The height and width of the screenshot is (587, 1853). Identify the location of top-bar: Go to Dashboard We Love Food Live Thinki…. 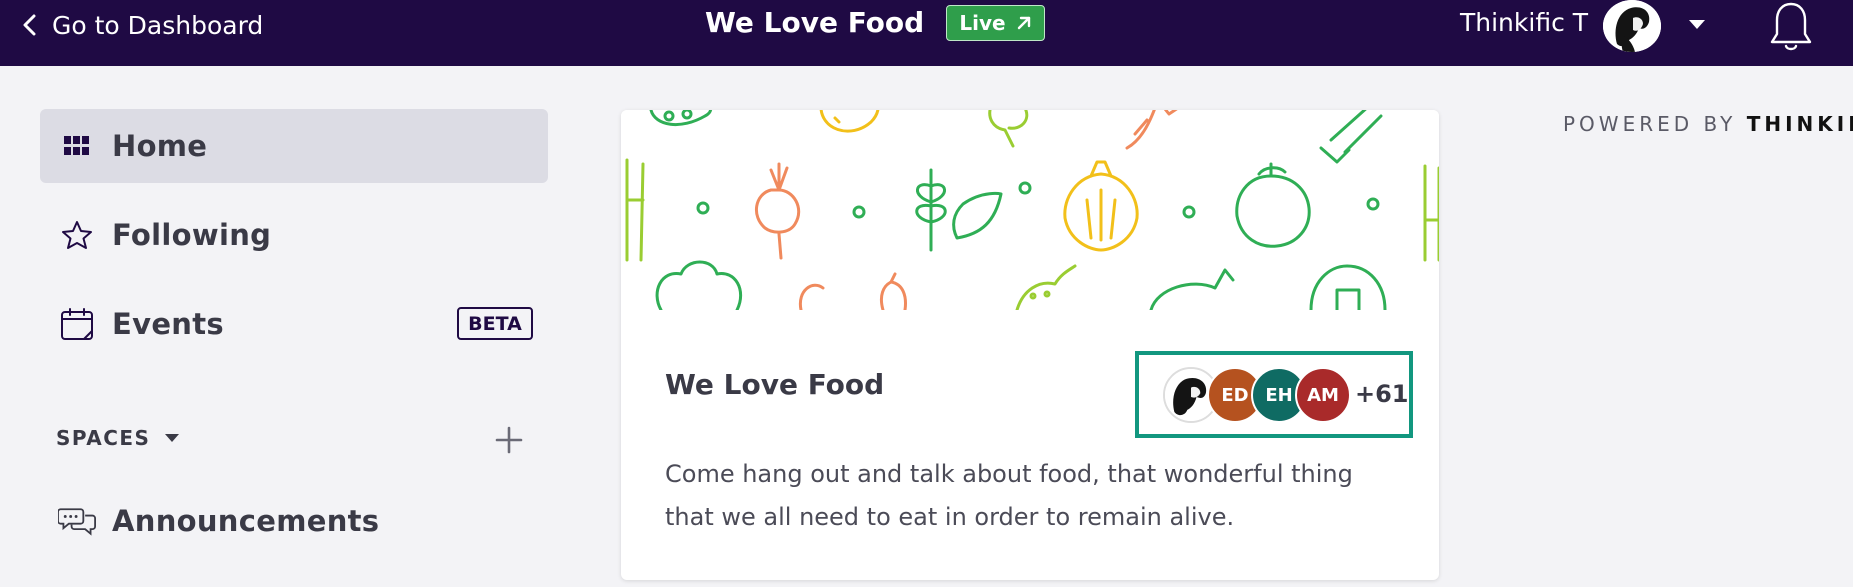
(926, 33).